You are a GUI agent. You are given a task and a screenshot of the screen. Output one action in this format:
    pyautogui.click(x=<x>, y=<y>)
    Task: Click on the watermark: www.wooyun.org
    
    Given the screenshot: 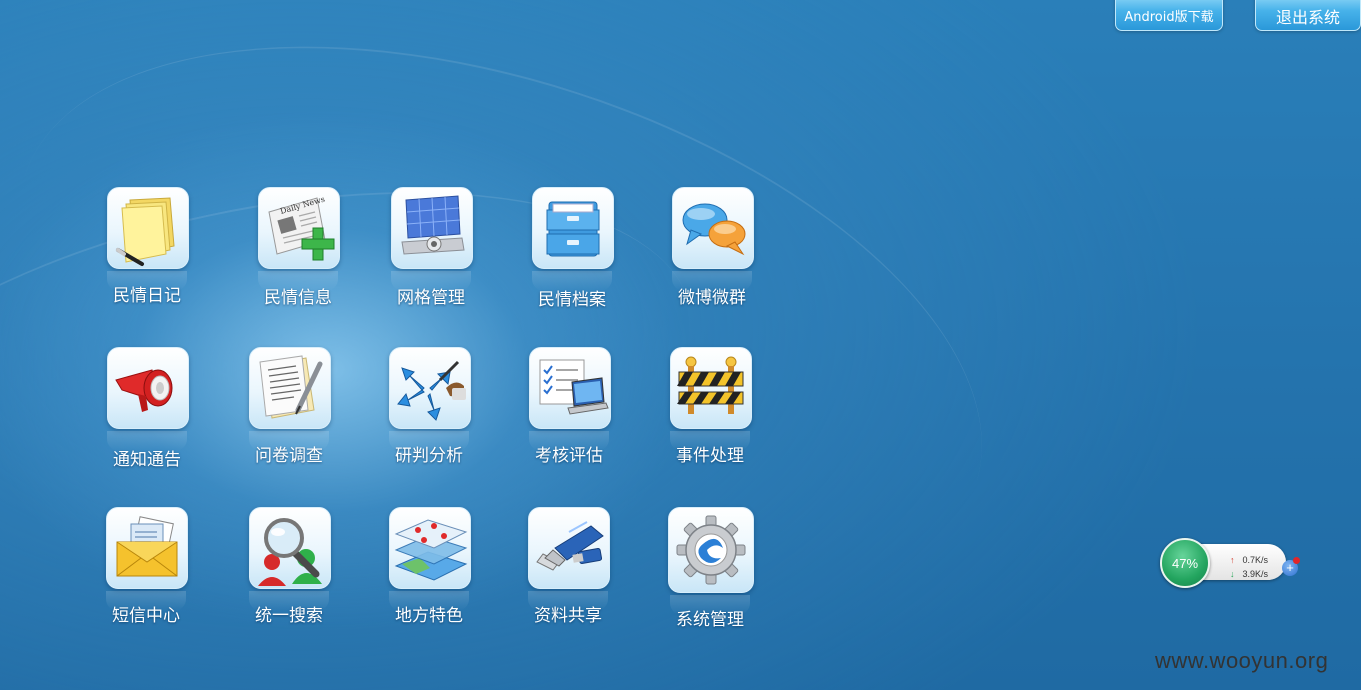 What is the action you would take?
    pyautogui.click(x=1242, y=660)
    